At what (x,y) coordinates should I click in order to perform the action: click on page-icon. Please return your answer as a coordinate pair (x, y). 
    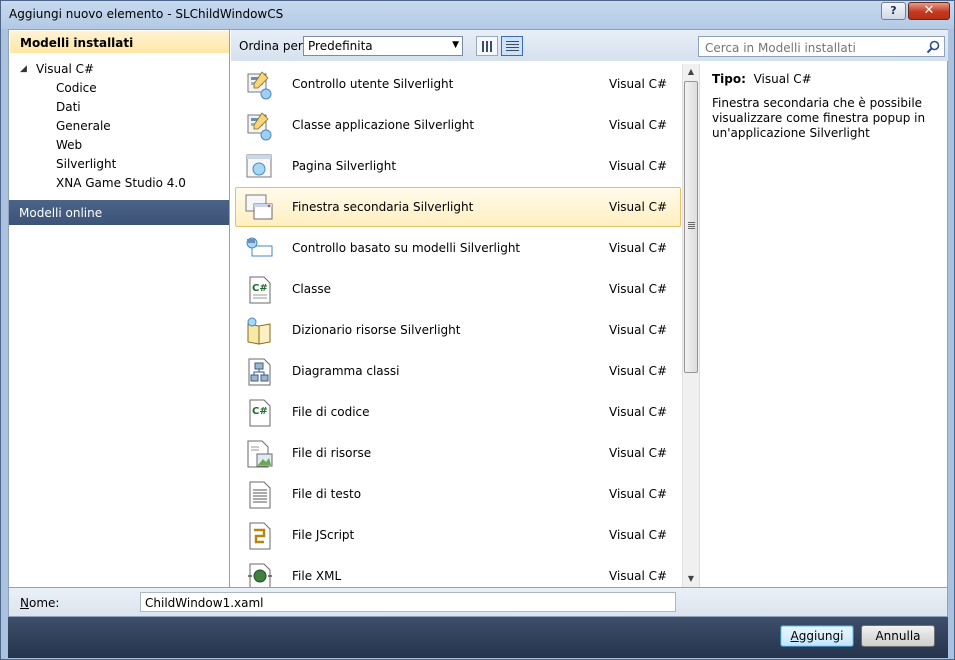
    Looking at the image, I should click on (259, 166).